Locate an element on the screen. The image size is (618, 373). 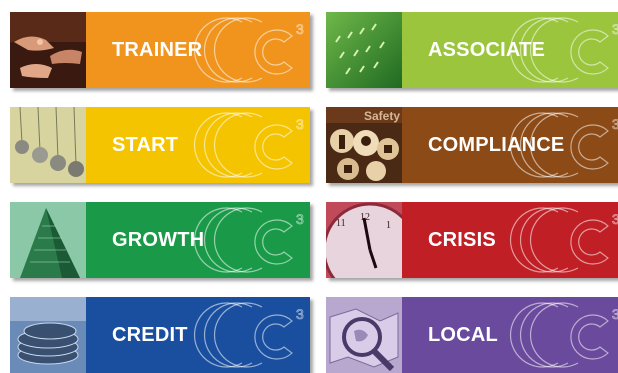
tile-associate: ASSOCIATE 3 is located at coordinates (472, 50).